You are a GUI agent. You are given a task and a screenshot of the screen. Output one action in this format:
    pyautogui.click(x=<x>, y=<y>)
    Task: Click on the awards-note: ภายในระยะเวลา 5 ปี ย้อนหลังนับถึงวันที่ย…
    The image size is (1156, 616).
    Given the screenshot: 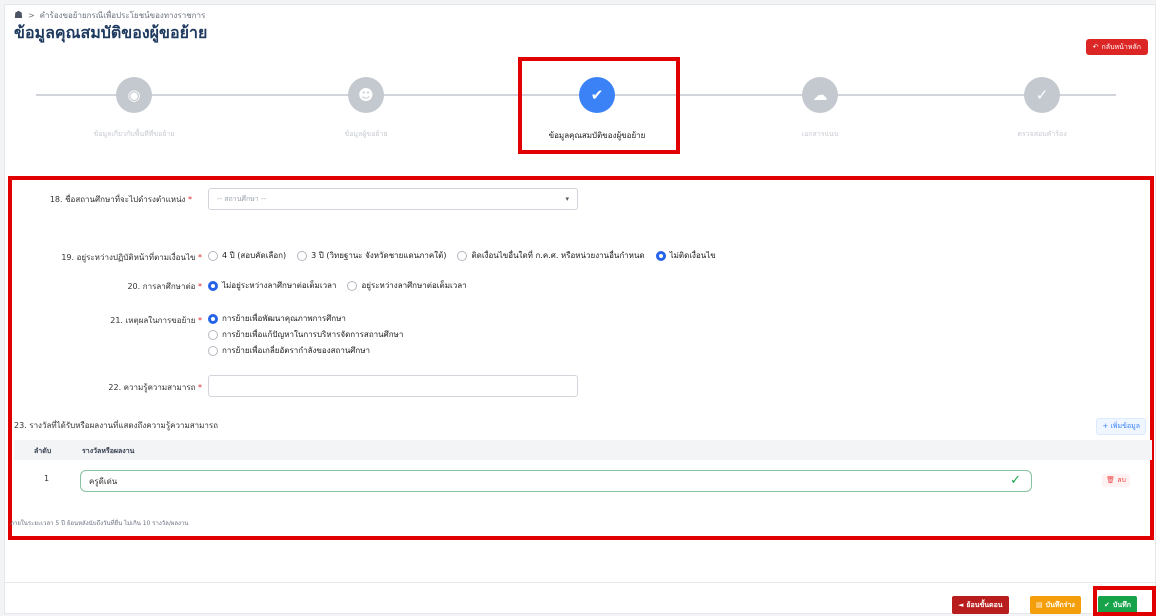 What is the action you would take?
    pyautogui.click(x=99, y=523)
    